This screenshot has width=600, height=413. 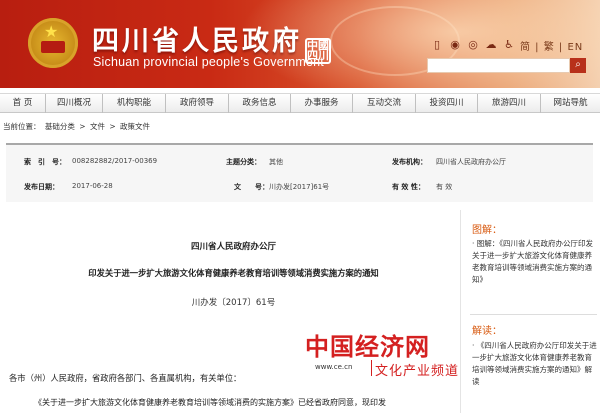 What do you see at coordinates (233, 247) in the screenshot?
I see `document-issuer: 四川省人民政府办公厅` at bounding box center [233, 247].